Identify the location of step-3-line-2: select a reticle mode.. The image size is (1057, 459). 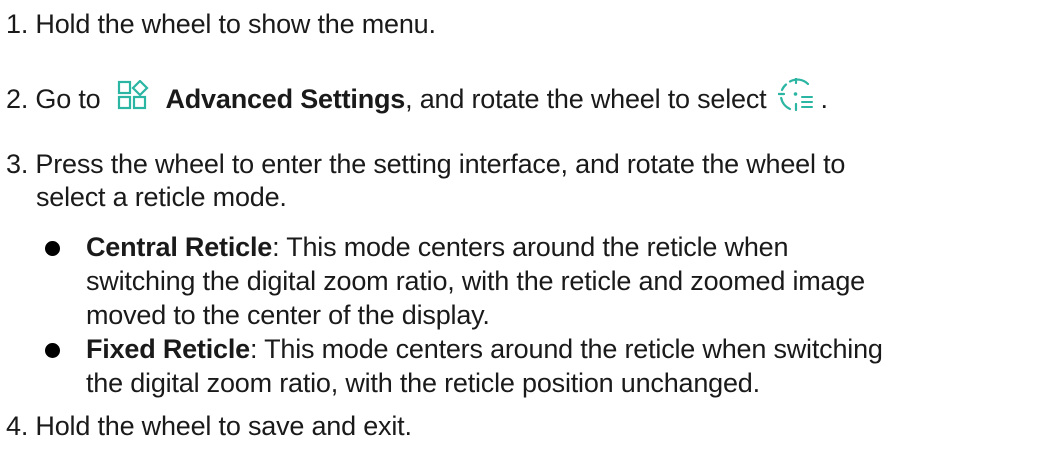
(161, 197).